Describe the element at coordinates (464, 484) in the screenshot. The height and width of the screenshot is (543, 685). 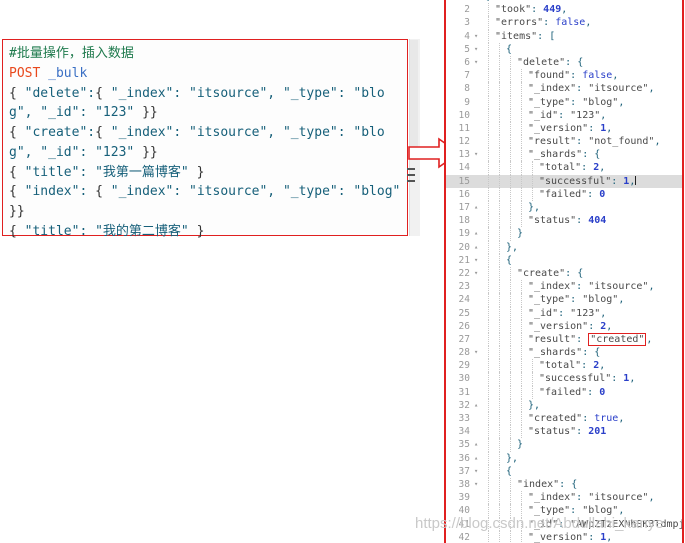
I see `line-number: 38` at that location.